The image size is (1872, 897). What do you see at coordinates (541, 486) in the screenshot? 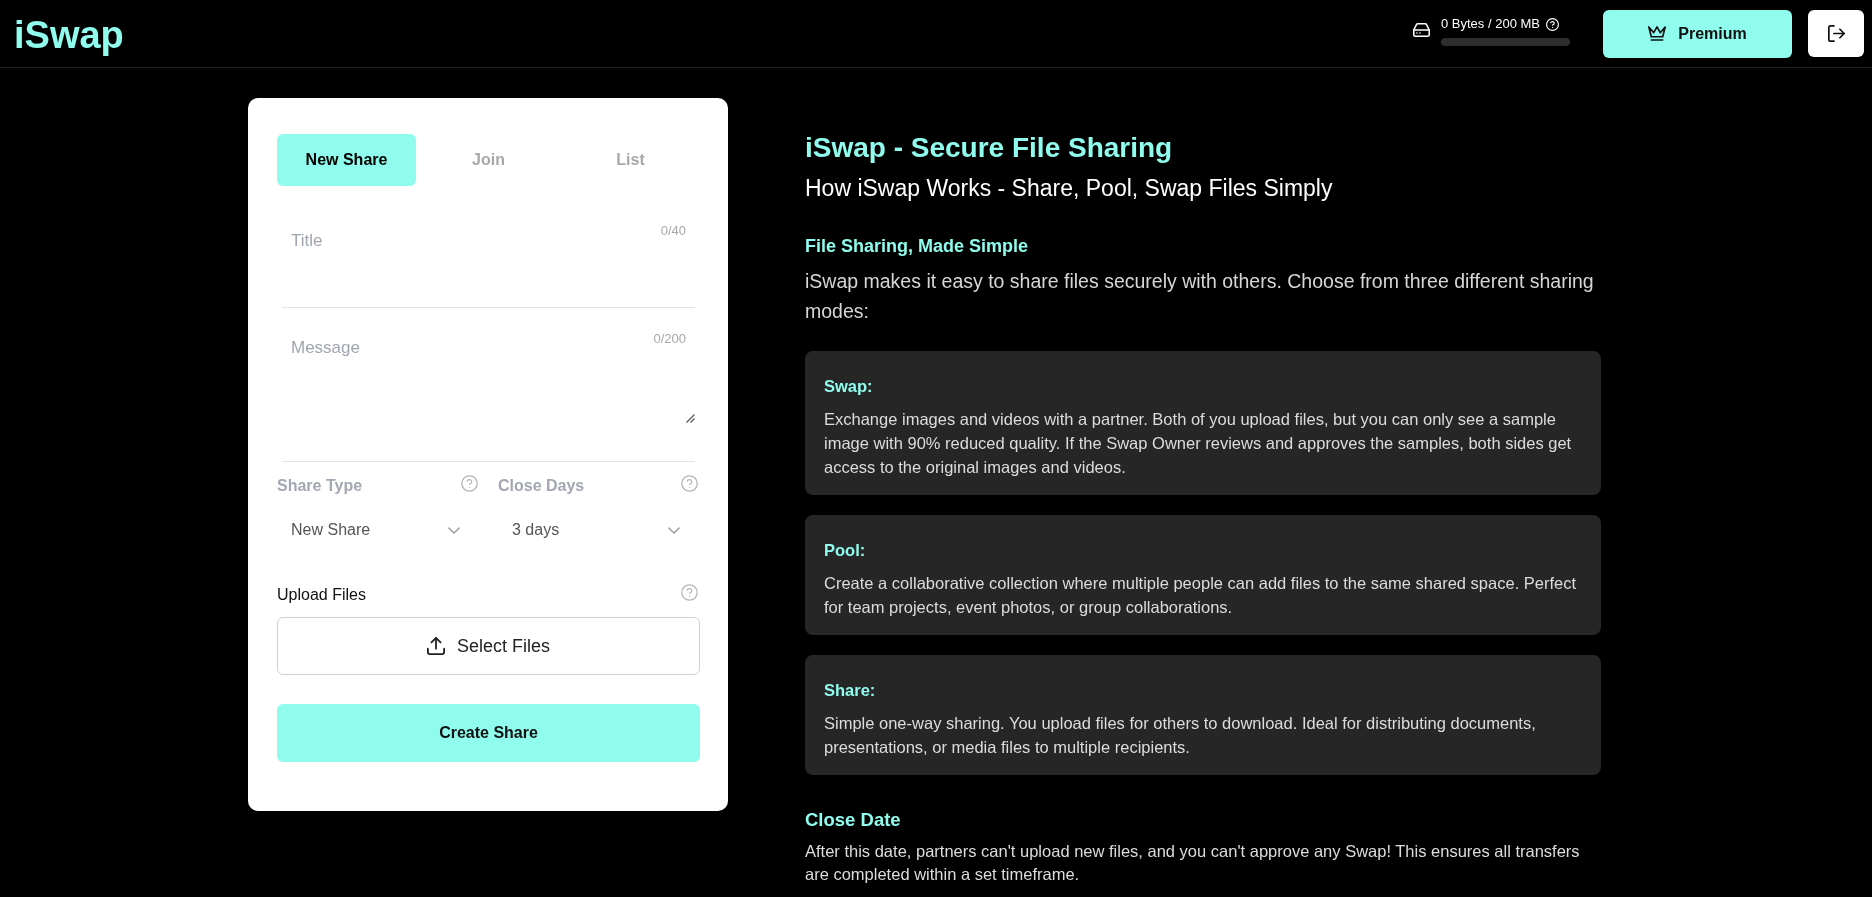
I see `select-label: Close Days` at bounding box center [541, 486].